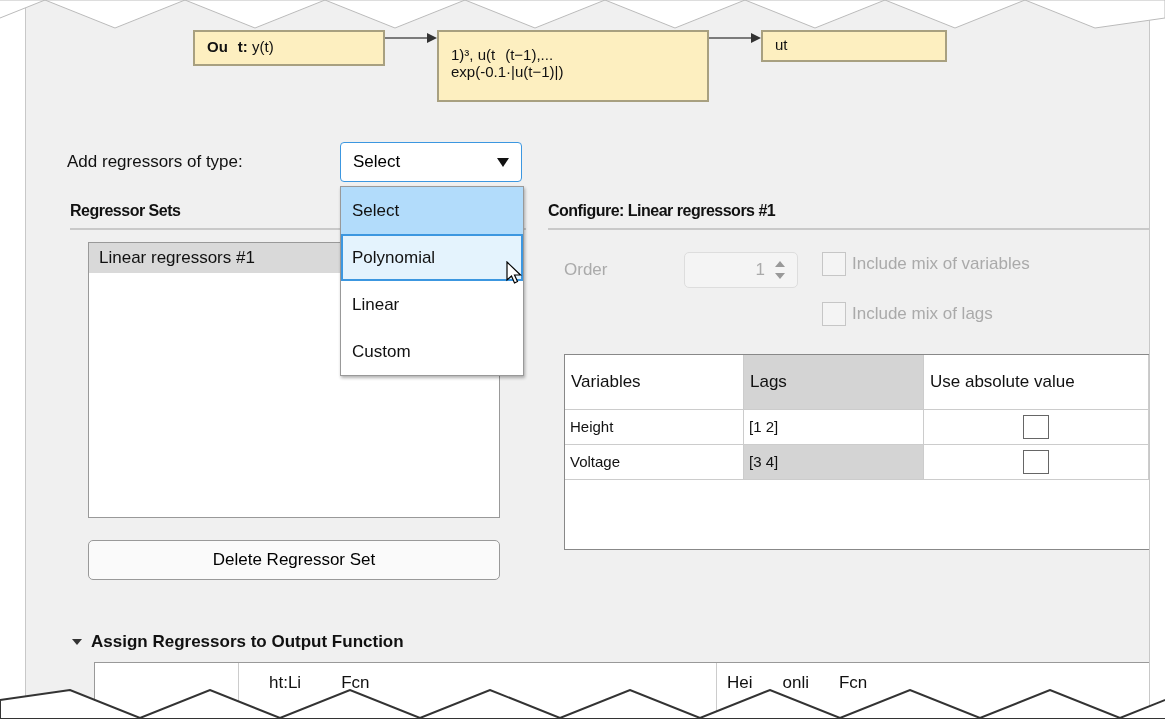 The height and width of the screenshot is (719, 1165). Describe the element at coordinates (848, 216) in the screenshot. I see `section-title: Configure: Linear regressors #1` at that location.